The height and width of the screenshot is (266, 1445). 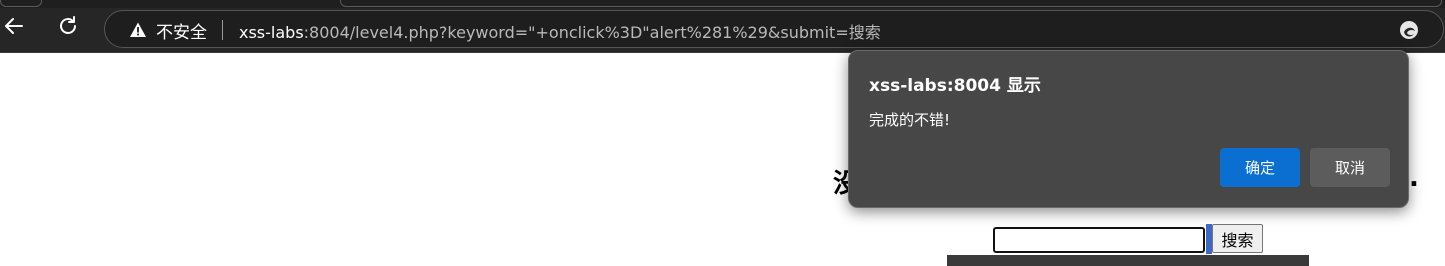 I want to click on page-image-edge, so click(x=1128, y=260).